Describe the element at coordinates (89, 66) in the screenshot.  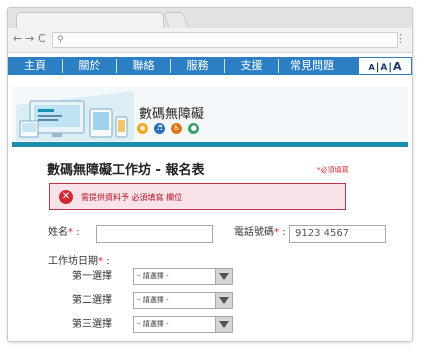
I see `menu-item-about: 關於` at that location.